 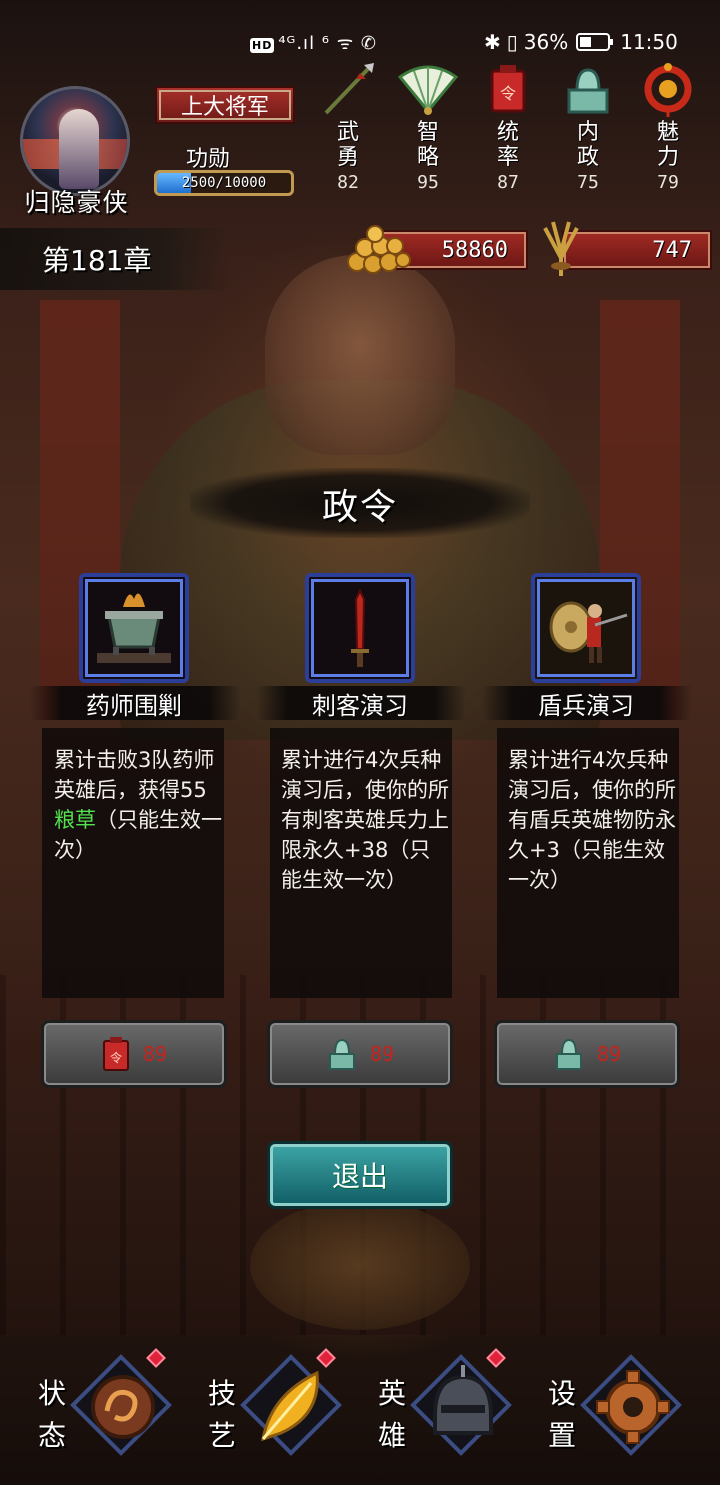 What do you see at coordinates (592, 820) in the screenshot?
I see `decree-card-desc-3: 累计进行4次兵种演习后，使你的所有盾兵英雄物防永久+3（只能生效一次）` at bounding box center [592, 820].